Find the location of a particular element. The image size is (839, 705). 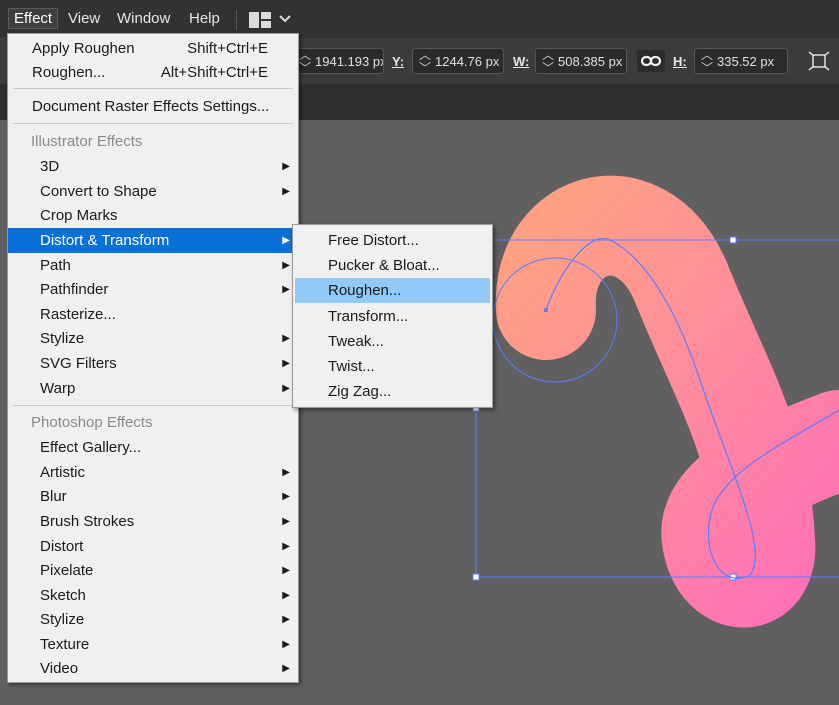

menu-item-brush-strokes: Brush Strokes ▶ is located at coordinates (153, 521).